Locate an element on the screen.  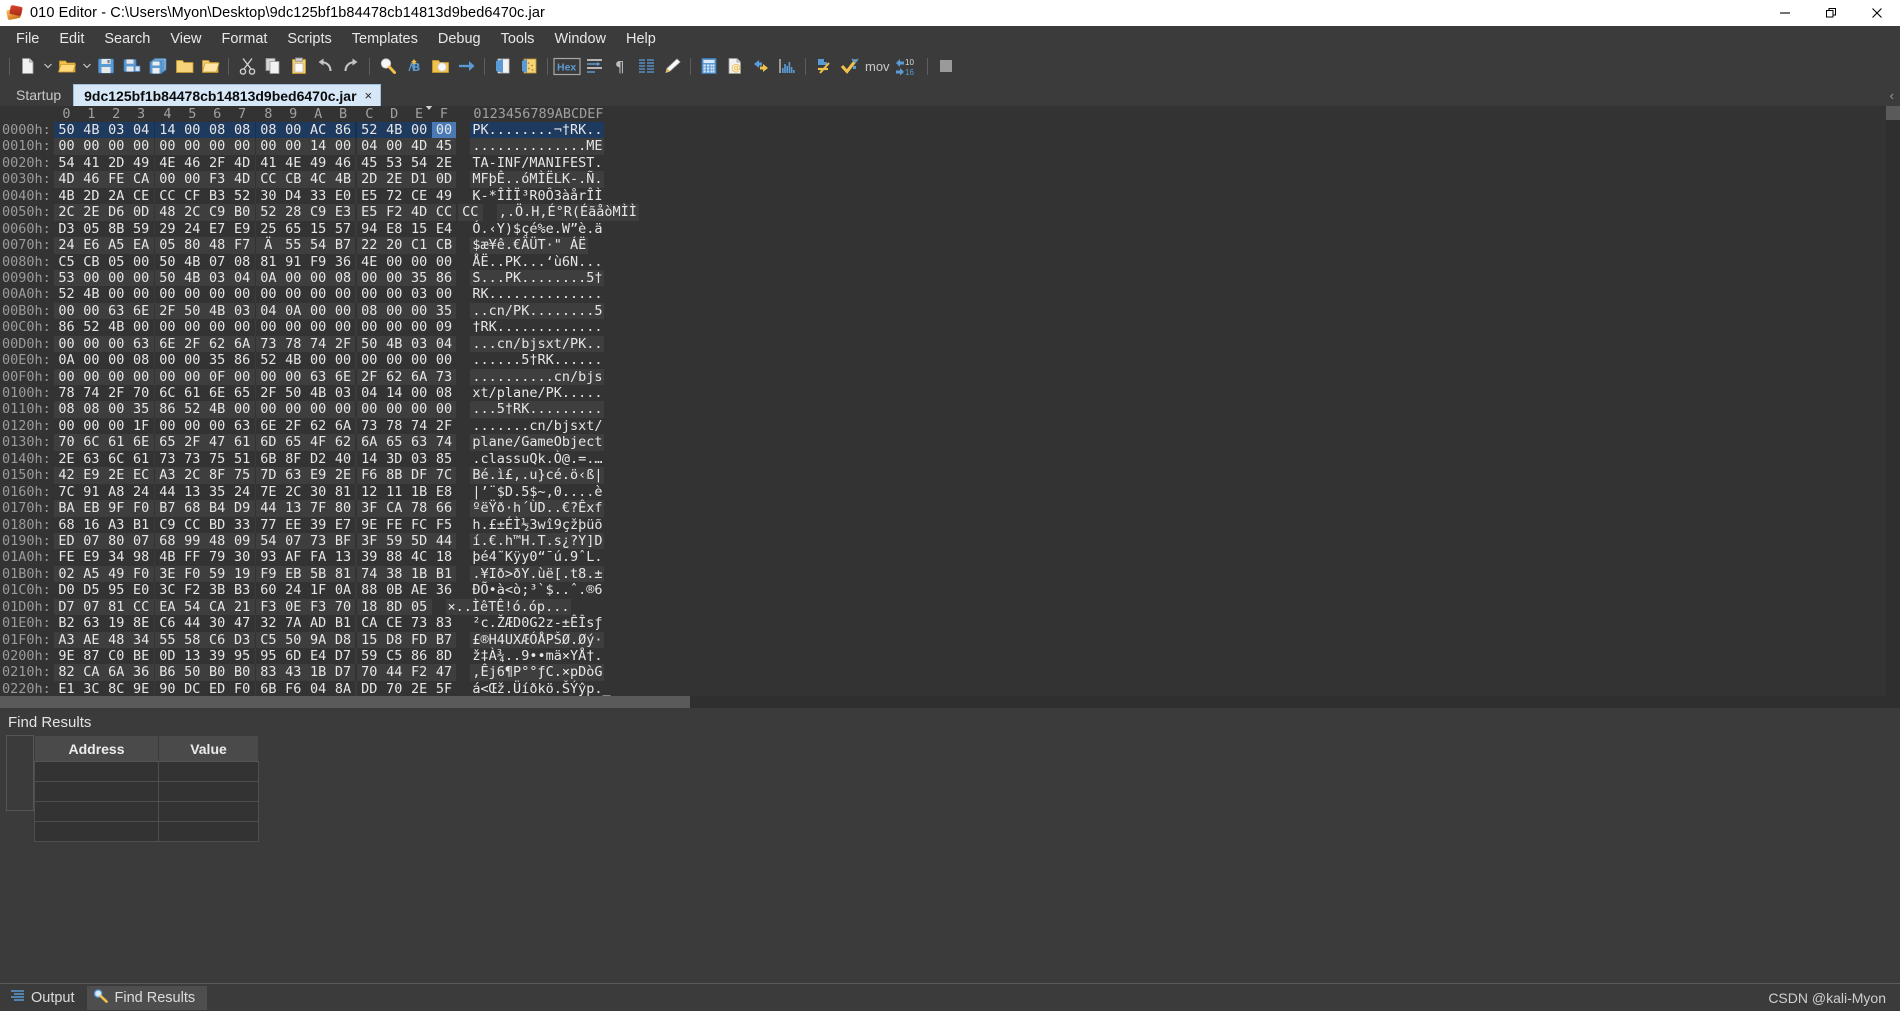
run-template-icon is located at coordinates (503, 66).